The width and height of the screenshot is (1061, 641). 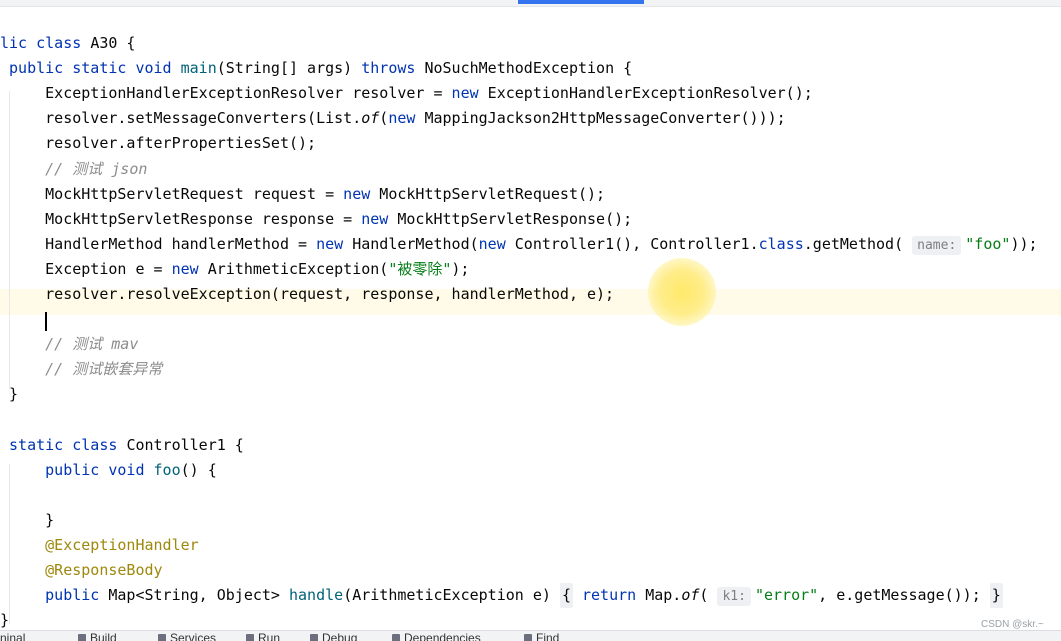 What do you see at coordinates (198, 595) in the screenshot?
I see `code-token: Map<String, Object>` at bounding box center [198, 595].